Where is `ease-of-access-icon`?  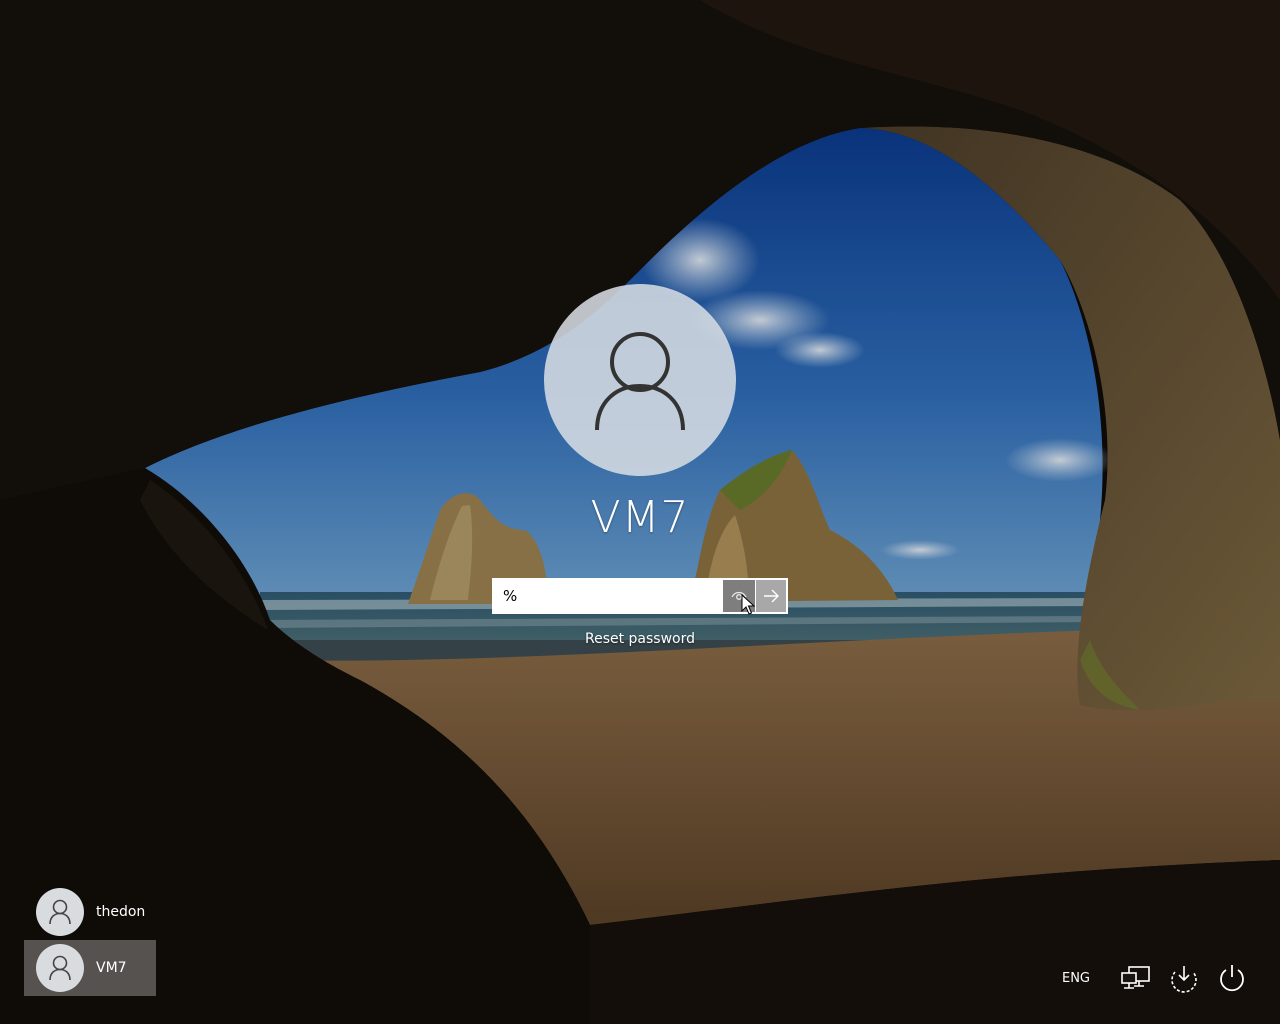
ease-of-access-icon is located at coordinates (1184, 978).